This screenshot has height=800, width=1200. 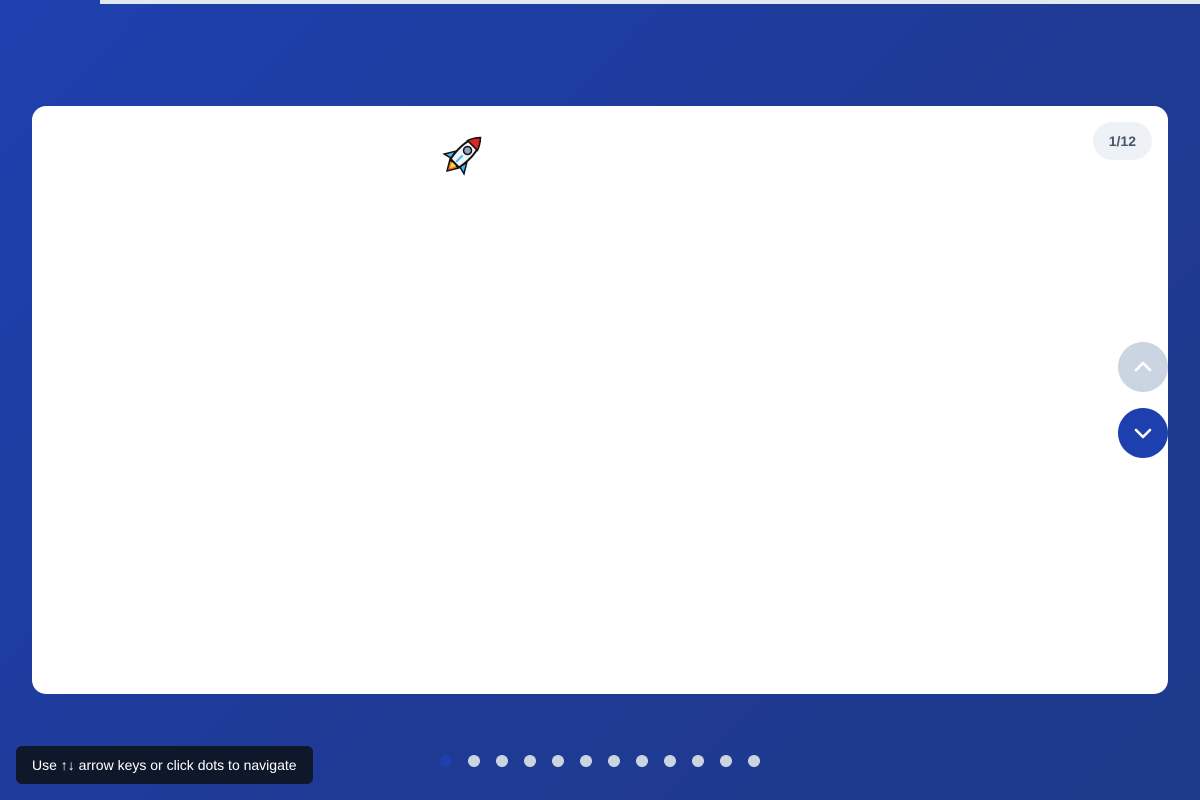 I want to click on chevron-up-icon, so click(x=1143, y=366).